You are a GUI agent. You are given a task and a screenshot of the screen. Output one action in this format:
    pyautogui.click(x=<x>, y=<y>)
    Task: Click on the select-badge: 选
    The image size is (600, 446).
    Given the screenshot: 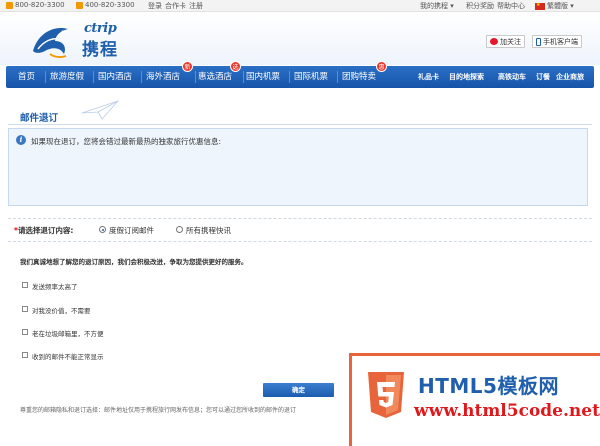 What is the action you would take?
    pyautogui.click(x=235, y=66)
    